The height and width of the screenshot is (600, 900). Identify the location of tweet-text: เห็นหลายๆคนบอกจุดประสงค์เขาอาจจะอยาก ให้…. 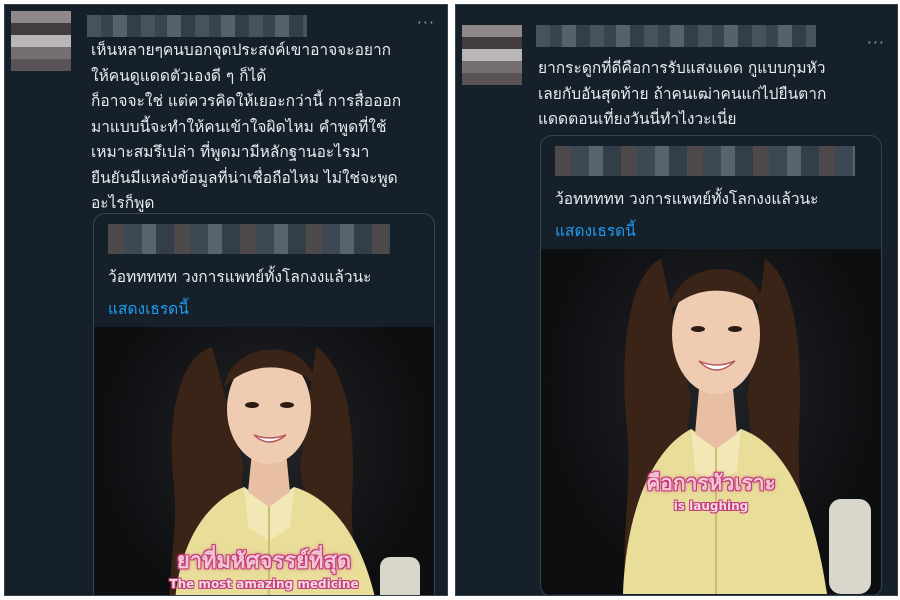
(246, 126).